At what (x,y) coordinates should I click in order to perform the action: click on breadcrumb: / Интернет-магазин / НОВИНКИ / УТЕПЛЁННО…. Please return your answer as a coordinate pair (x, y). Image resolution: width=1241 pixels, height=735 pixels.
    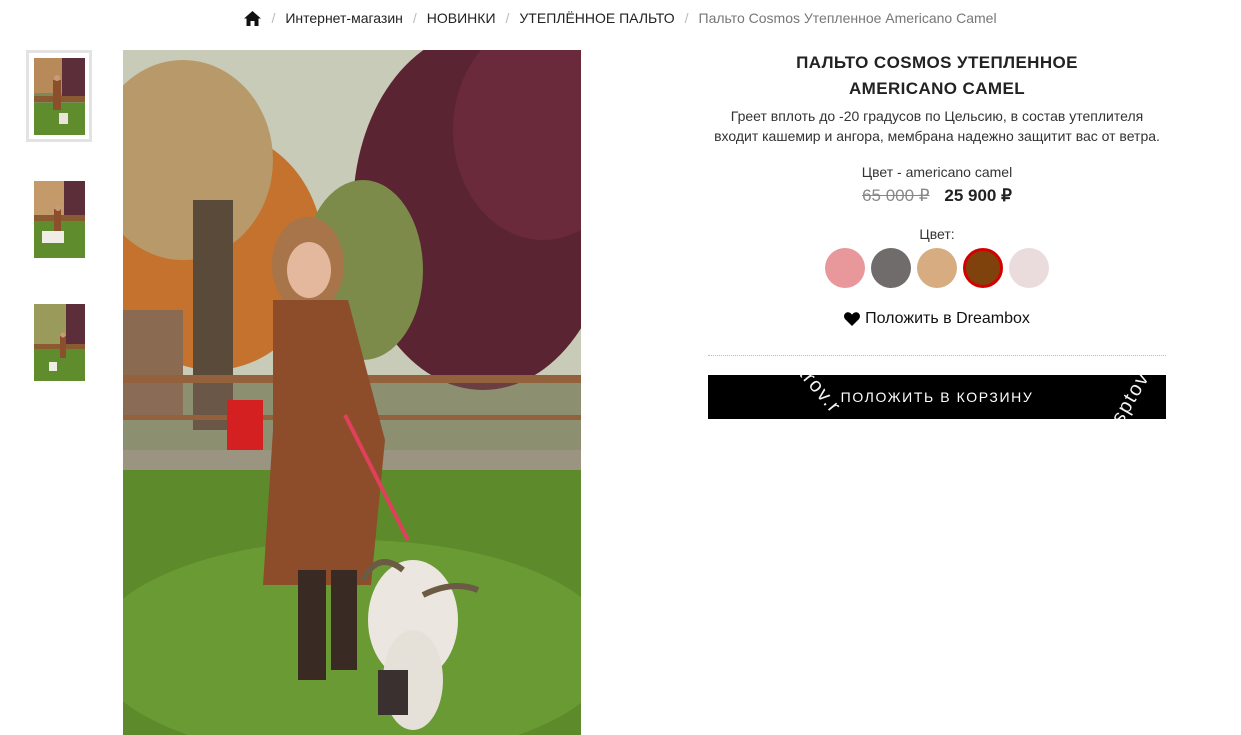
    Looking at the image, I should click on (620, 18).